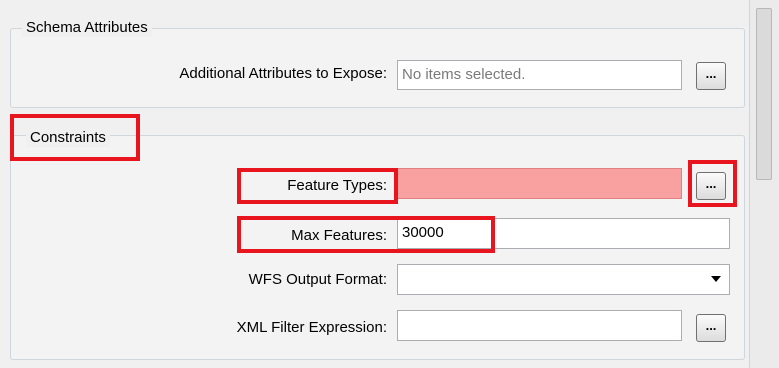 The image size is (779, 368). Describe the element at coordinates (75, 137) in the screenshot. I see `constraints-title-highlight` at that location.